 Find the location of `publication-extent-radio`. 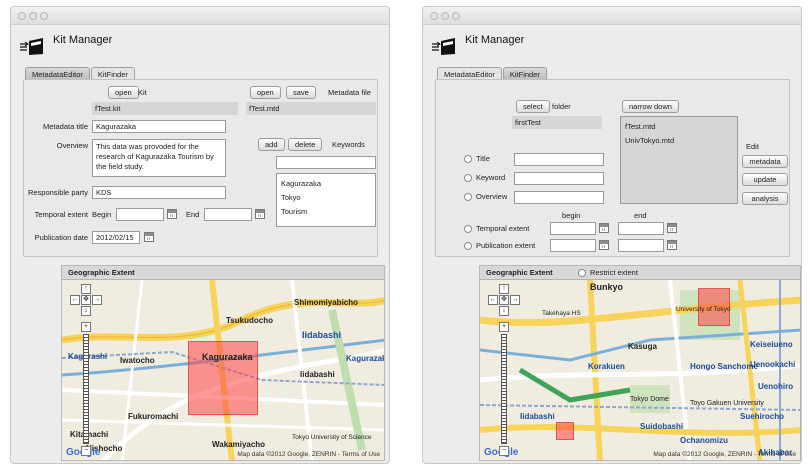

publication-extent-radio is located at coordinates (468, 246).